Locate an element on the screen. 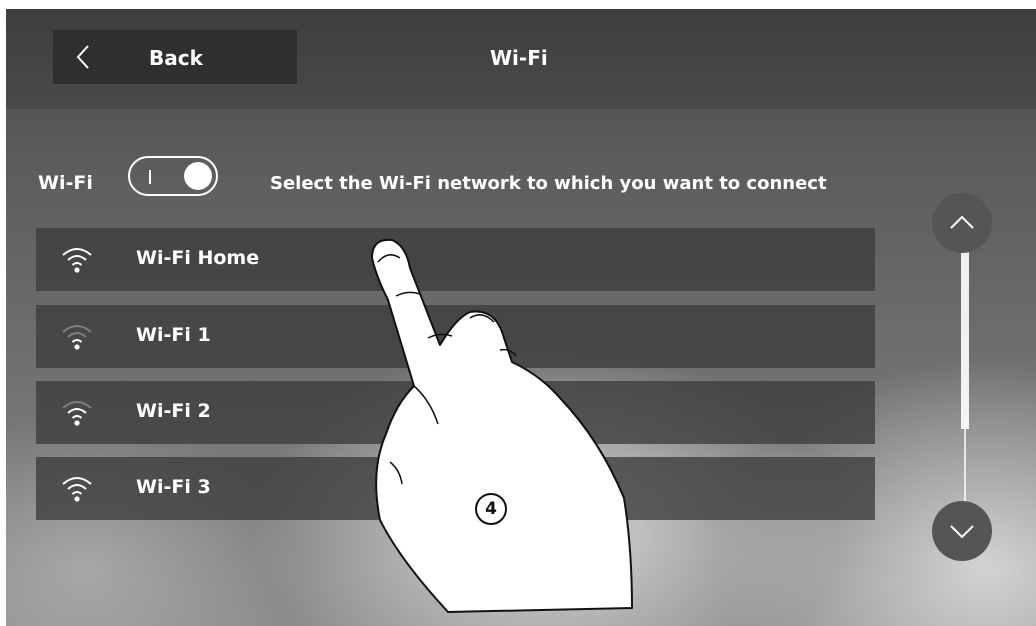 The width and height of the screenshot is (1036, 626). chevron-up-icon is located at coordinates (962, 222).